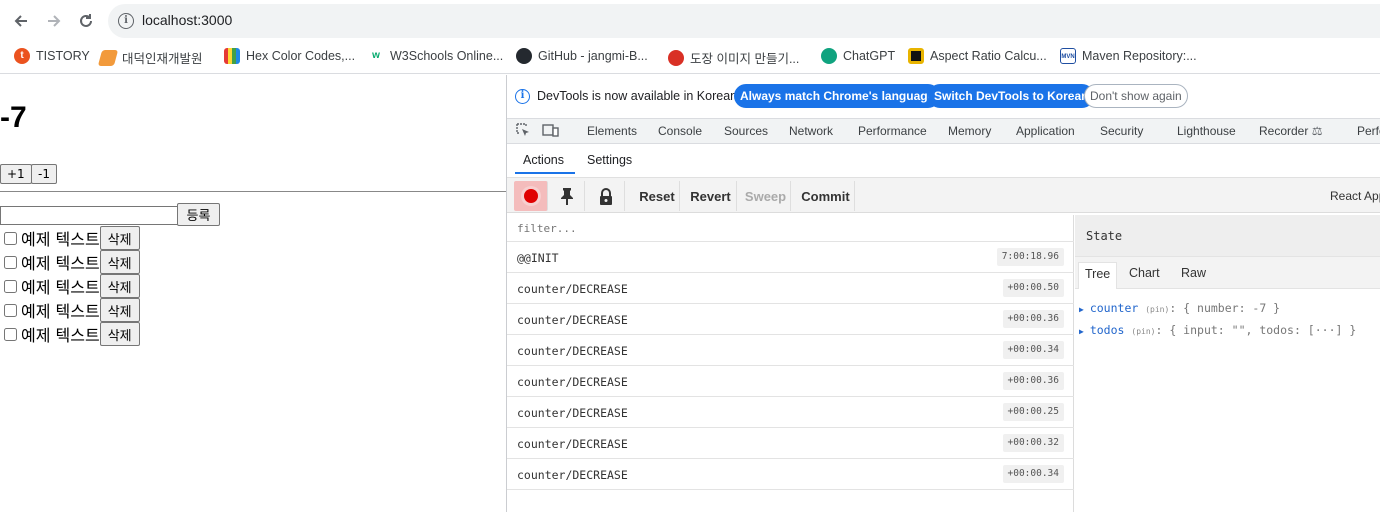 The width and height of the screenshot is (1380, 512). Describe the element at coordinates (1290, 131) in the screenshot. I see `tab-recorder: Recorder ⚖` at that location.